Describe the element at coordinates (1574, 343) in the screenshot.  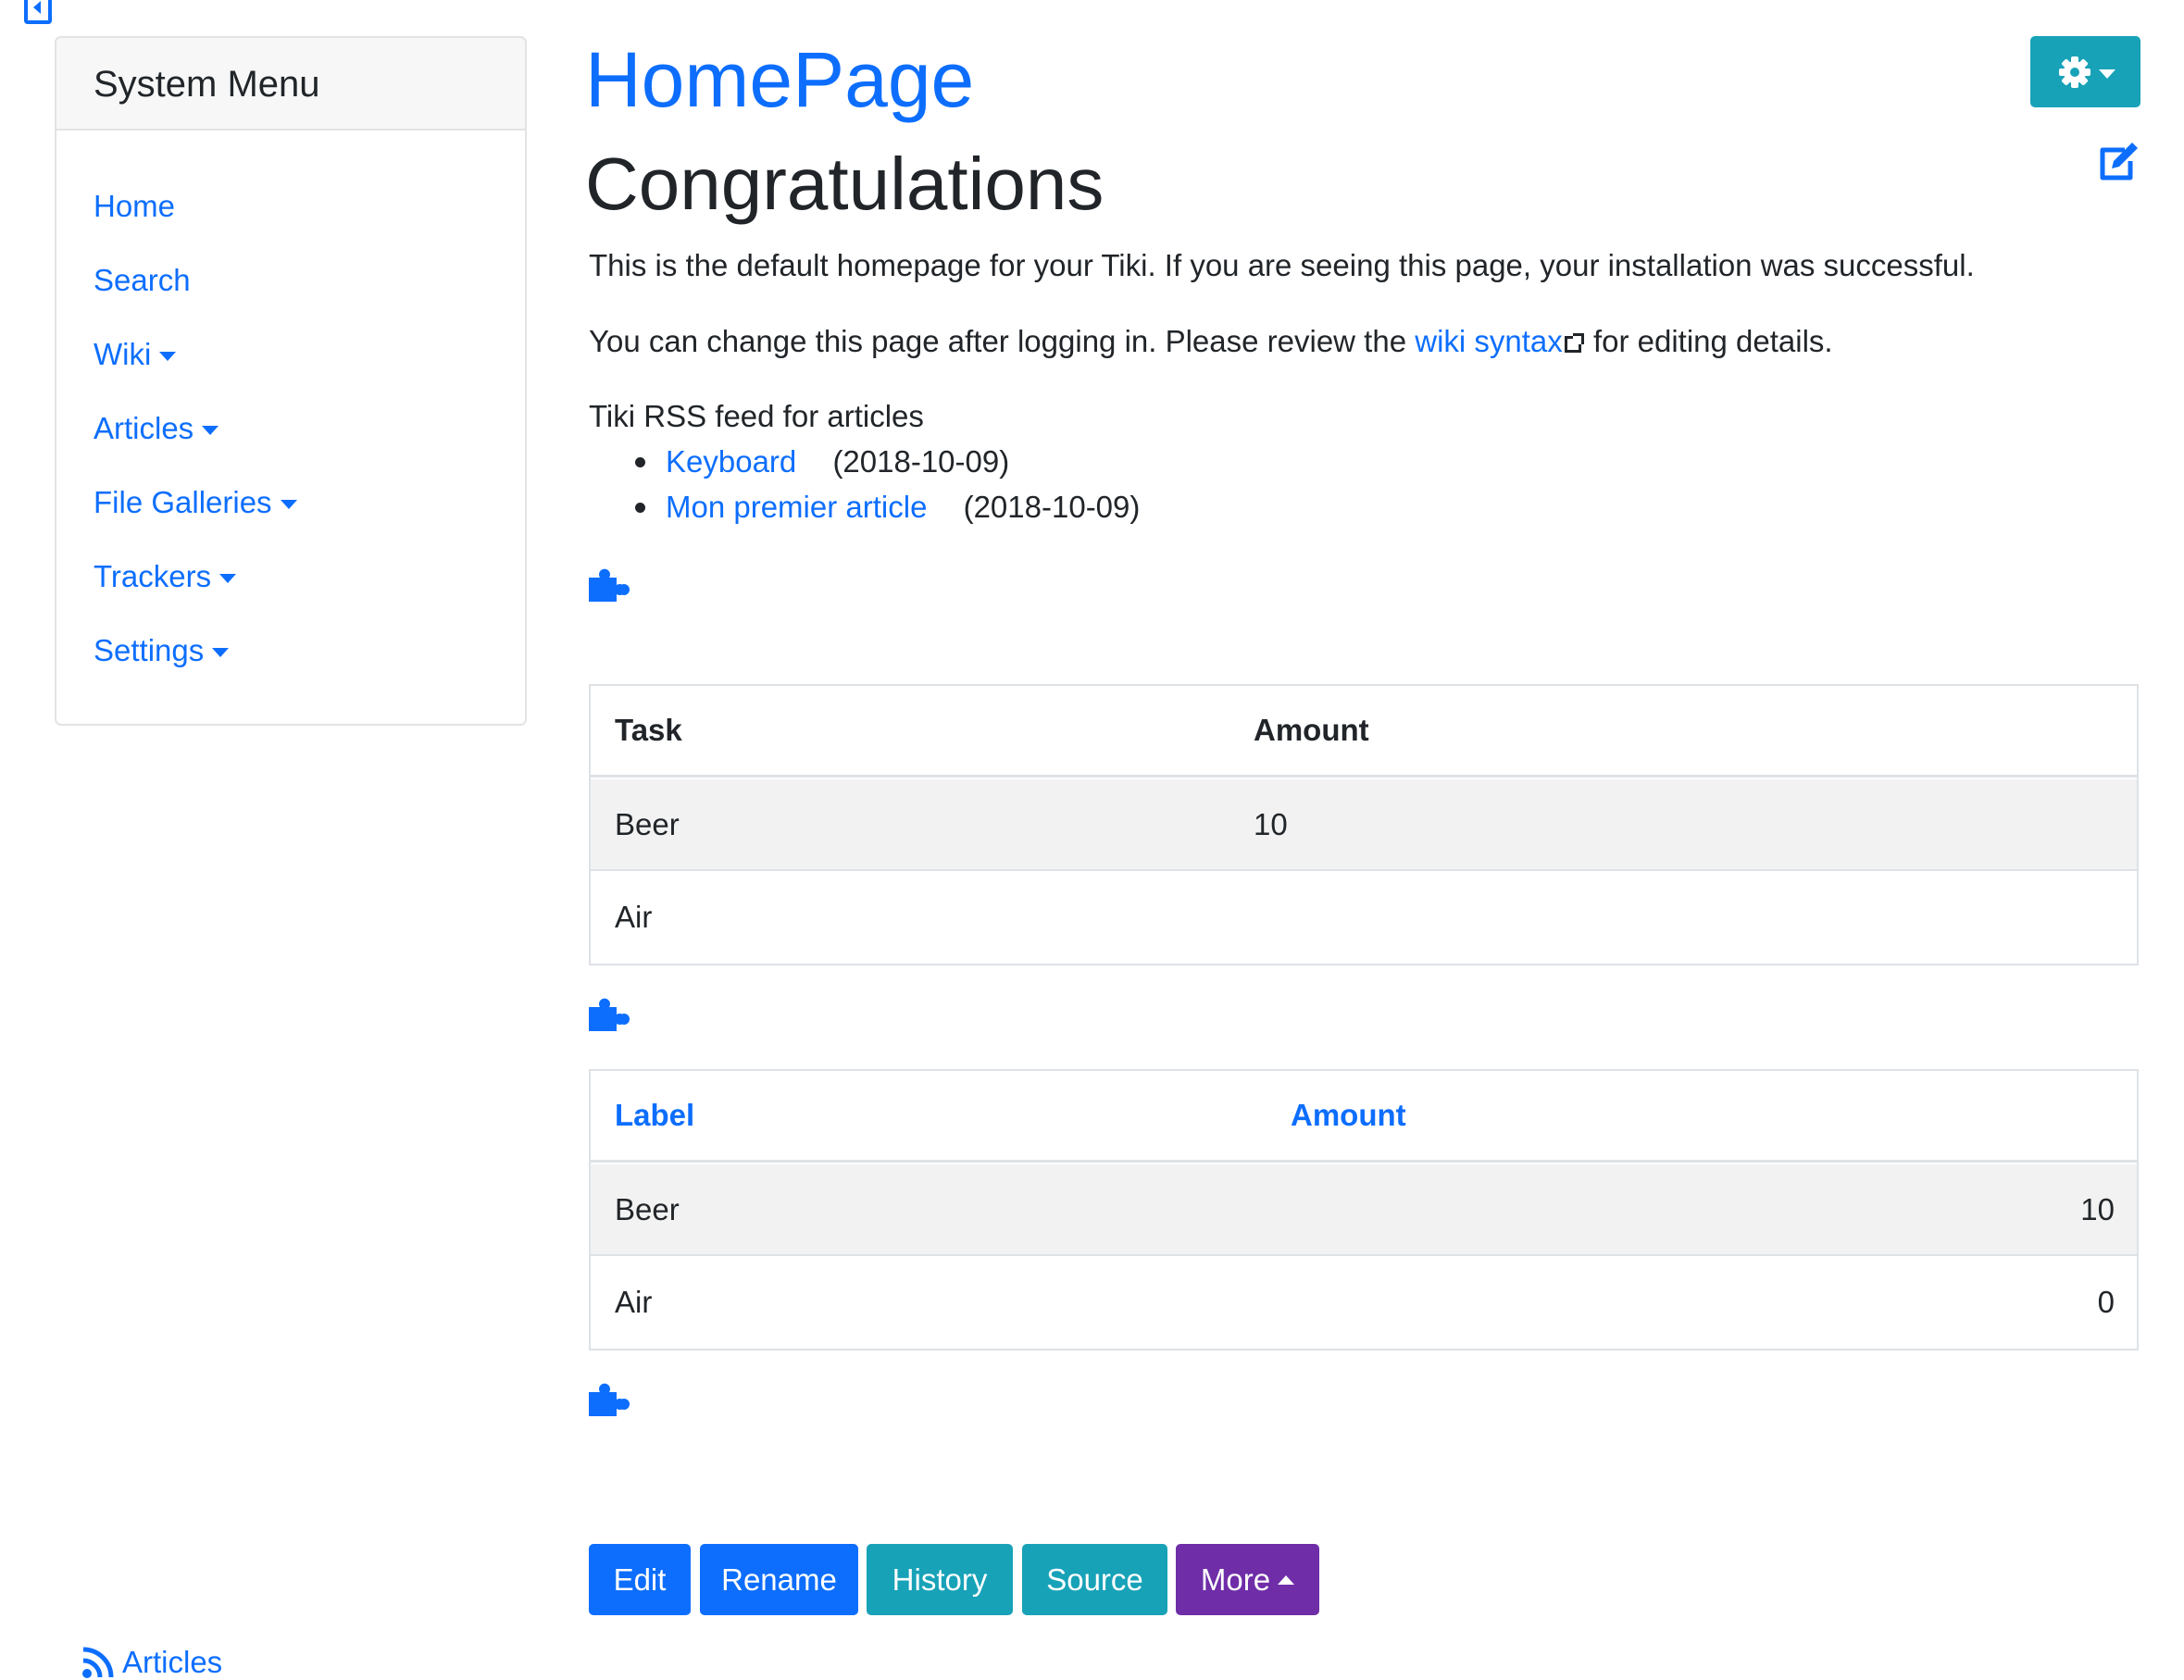
I see `external-link-icon` at that location.